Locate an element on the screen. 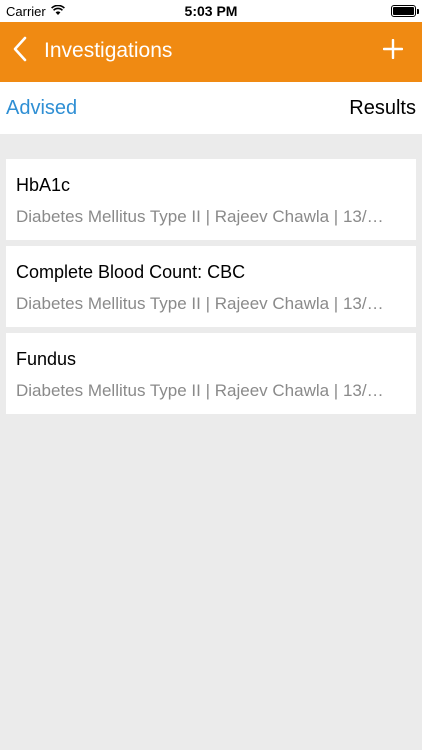 The height and width of the screenshot is (750, 422). status-bar: Carrier 5:03 PM is located at coordinates (211, 11).